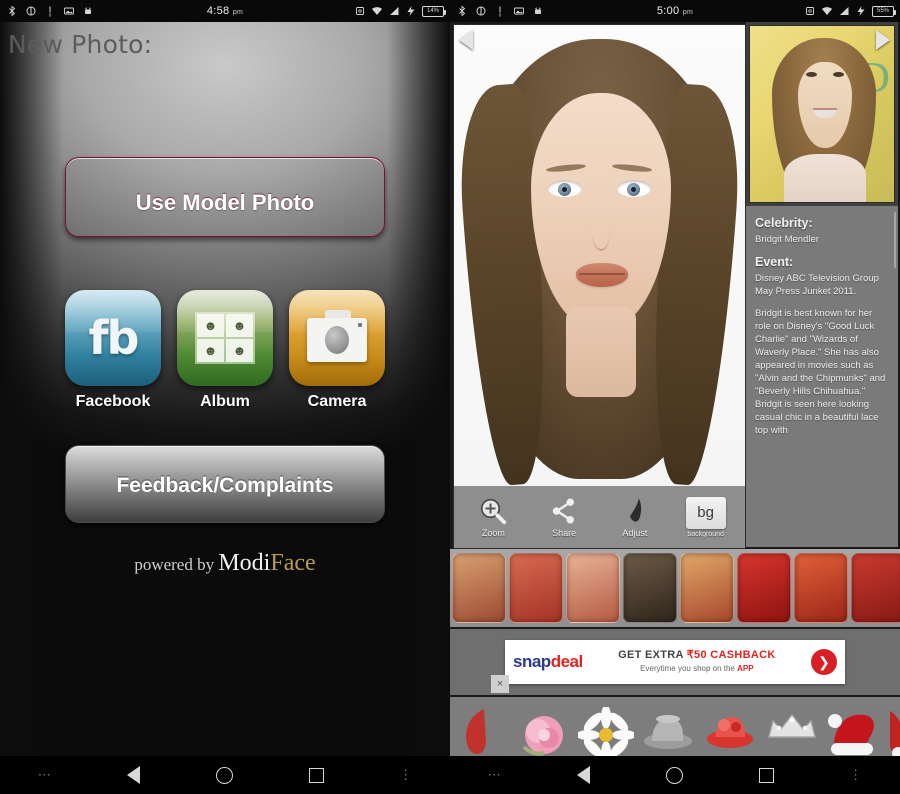  What do you see at coordinates (705, 534) in the screenshot?
I see `background-label: background` at bounding box center [705, 534].